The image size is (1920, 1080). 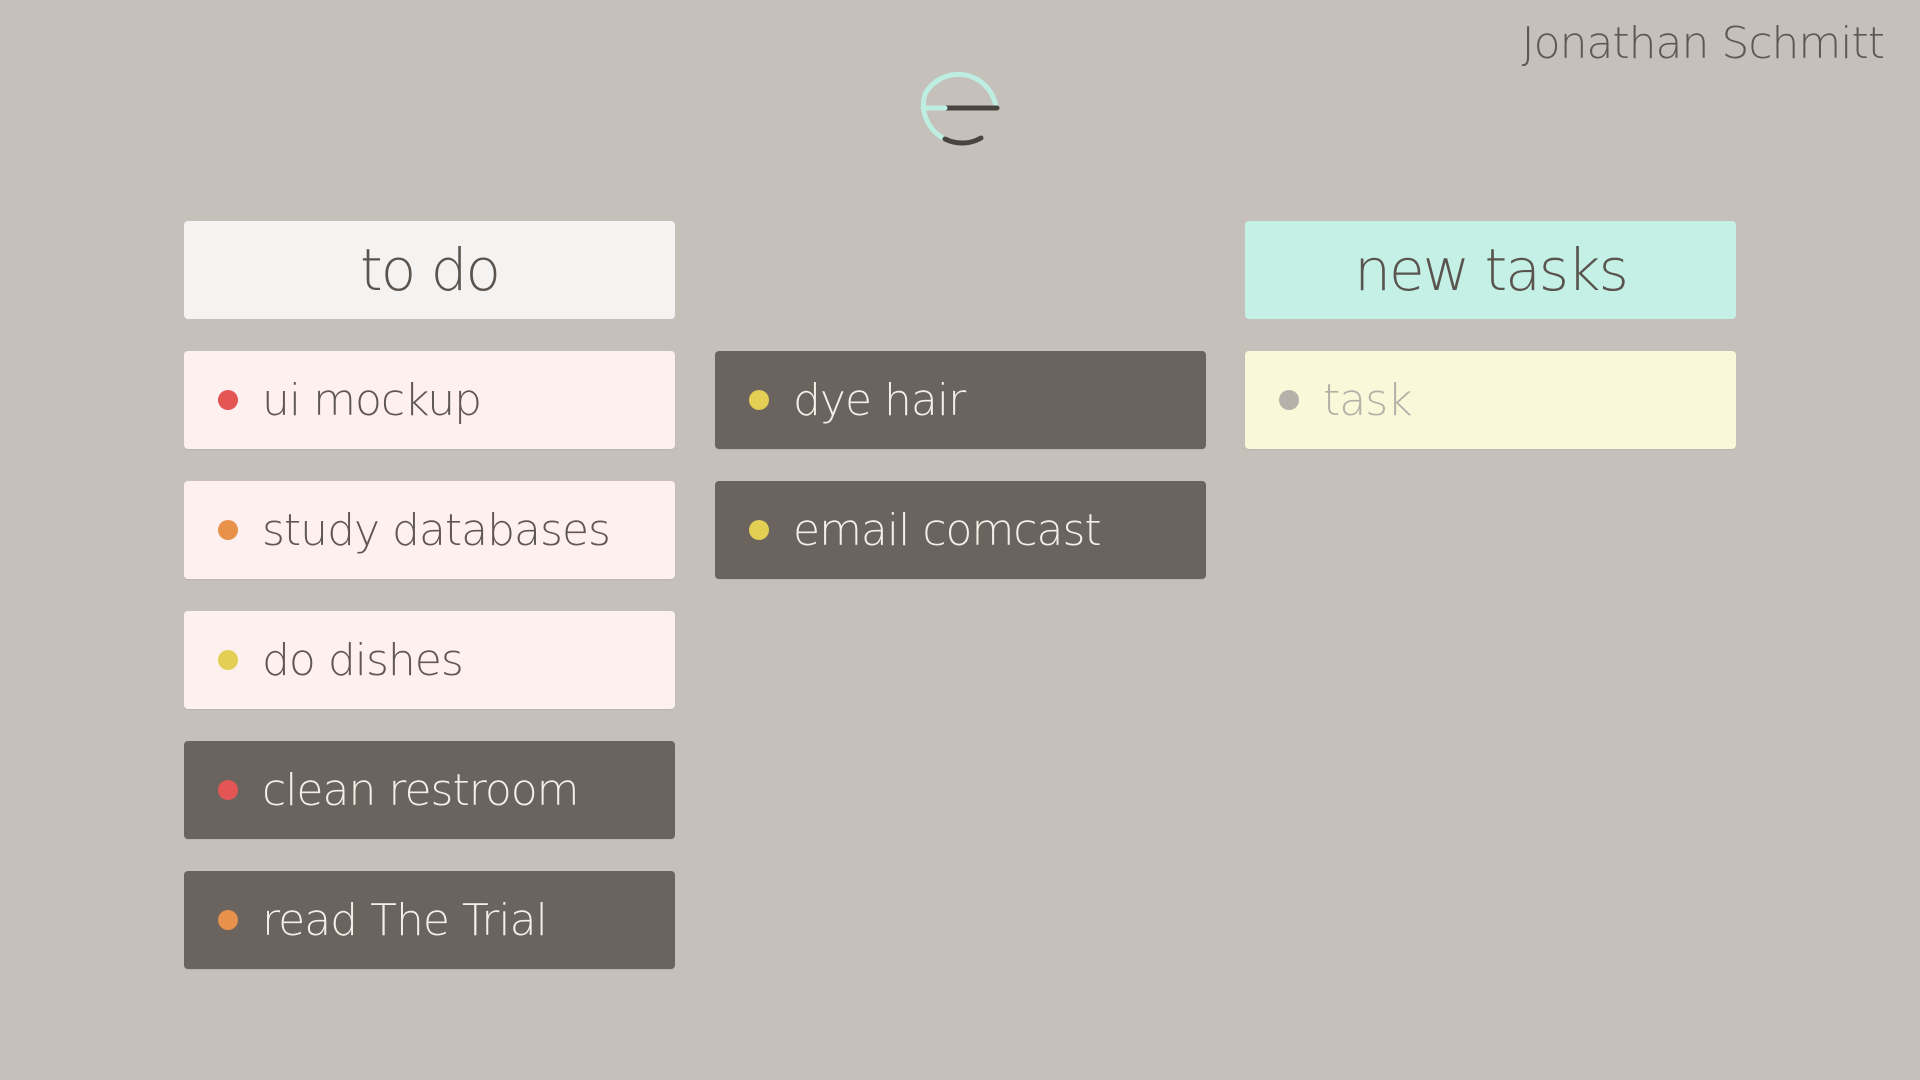 What do you see at coordinates (960, 270) in the screenshot?
I see `middle-header-spacer` at bounding box center [960, 270].